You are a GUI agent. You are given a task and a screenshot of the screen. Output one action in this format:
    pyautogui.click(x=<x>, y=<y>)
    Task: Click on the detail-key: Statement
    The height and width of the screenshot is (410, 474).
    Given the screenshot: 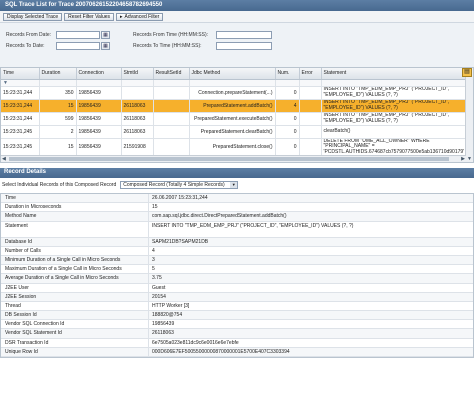 What is the action you would take?
    pyautogui.click(x=75, y=229)
    